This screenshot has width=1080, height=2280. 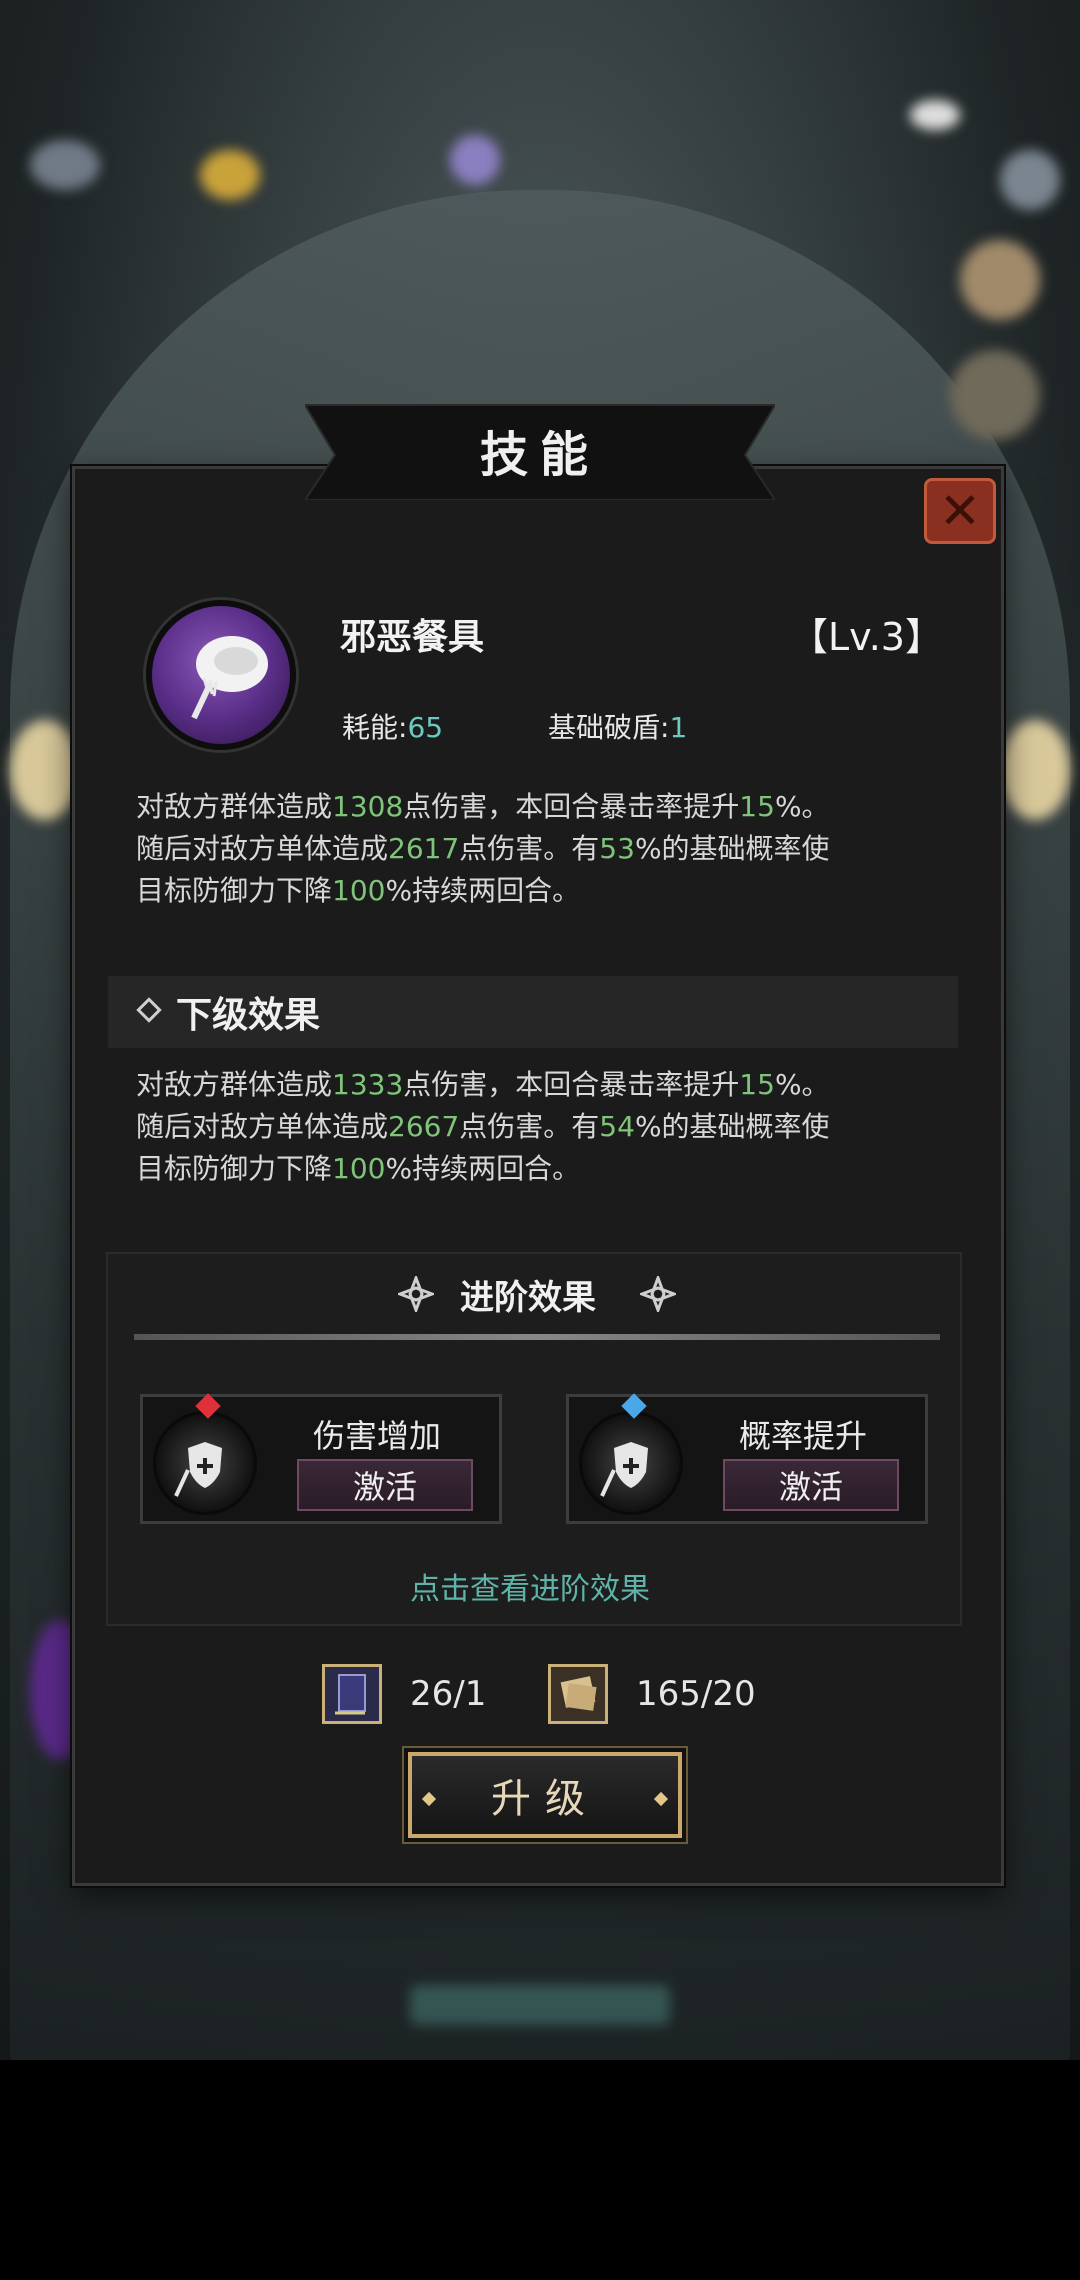 What do you see at coordinates (321, 1458) in the screenshot?
I see `advanced-card-damage: 伤害增加 激活` at bounding box center [321, 1458].